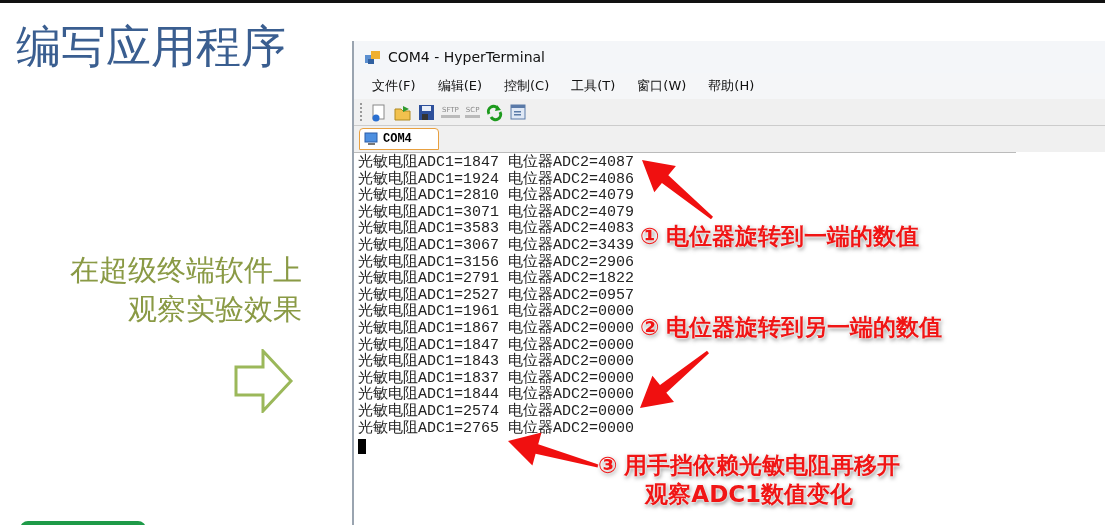 The width and height of the screenshot is (1105, 525). Describe the element at coordinates (496, 229) in the screenshot. I see `terminal-line: 光敏电阻ADC1=3583 电位器ADC2=4083` at that location.